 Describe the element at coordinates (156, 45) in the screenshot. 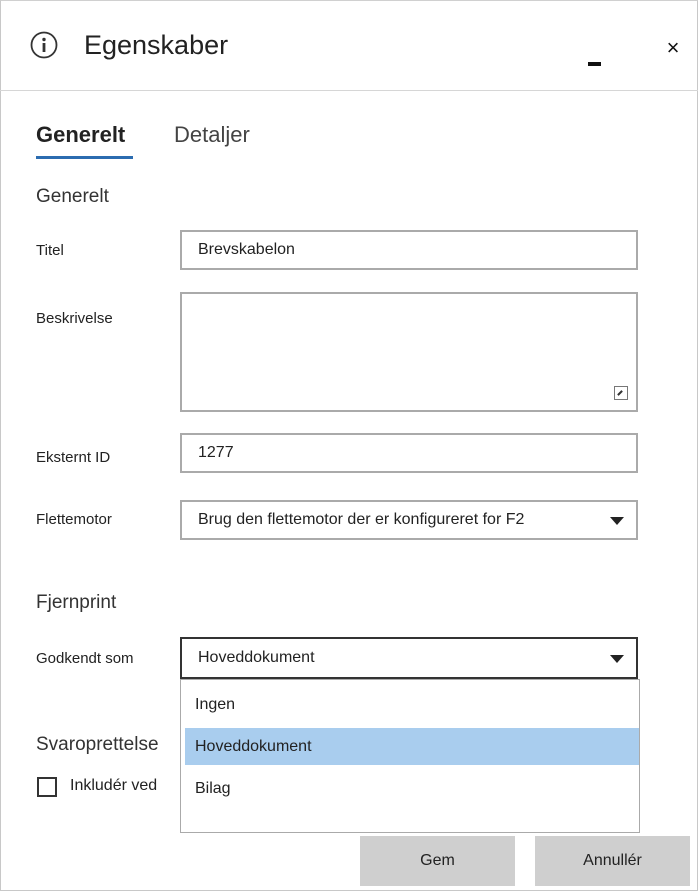

I see `dialog-title: Egenskaber` at that location.